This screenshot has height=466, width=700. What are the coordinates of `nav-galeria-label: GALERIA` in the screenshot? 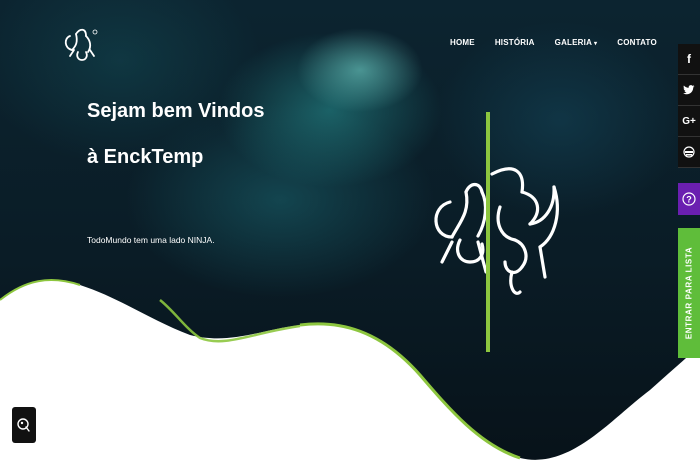 It's located at (573, 42).